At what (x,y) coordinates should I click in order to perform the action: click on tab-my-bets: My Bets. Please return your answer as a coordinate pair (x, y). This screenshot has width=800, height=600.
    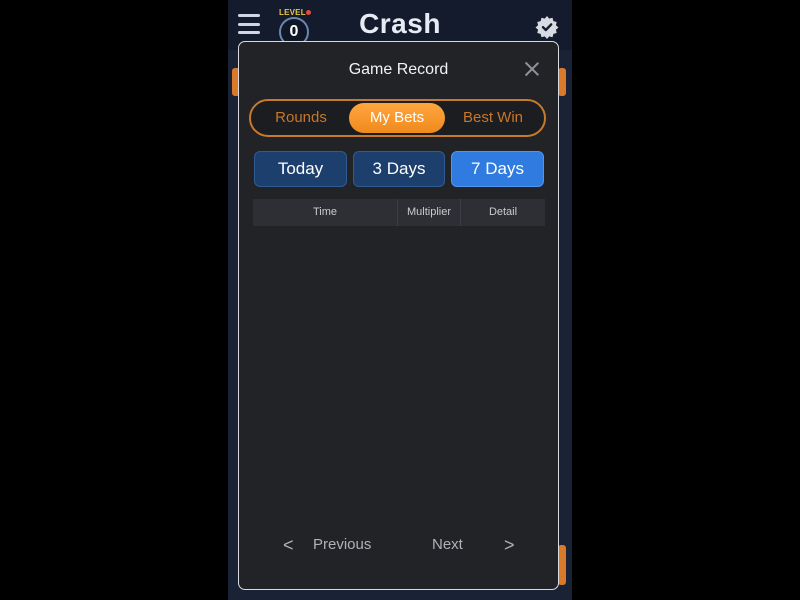
    Looking at the image, I should click on (397, 118).